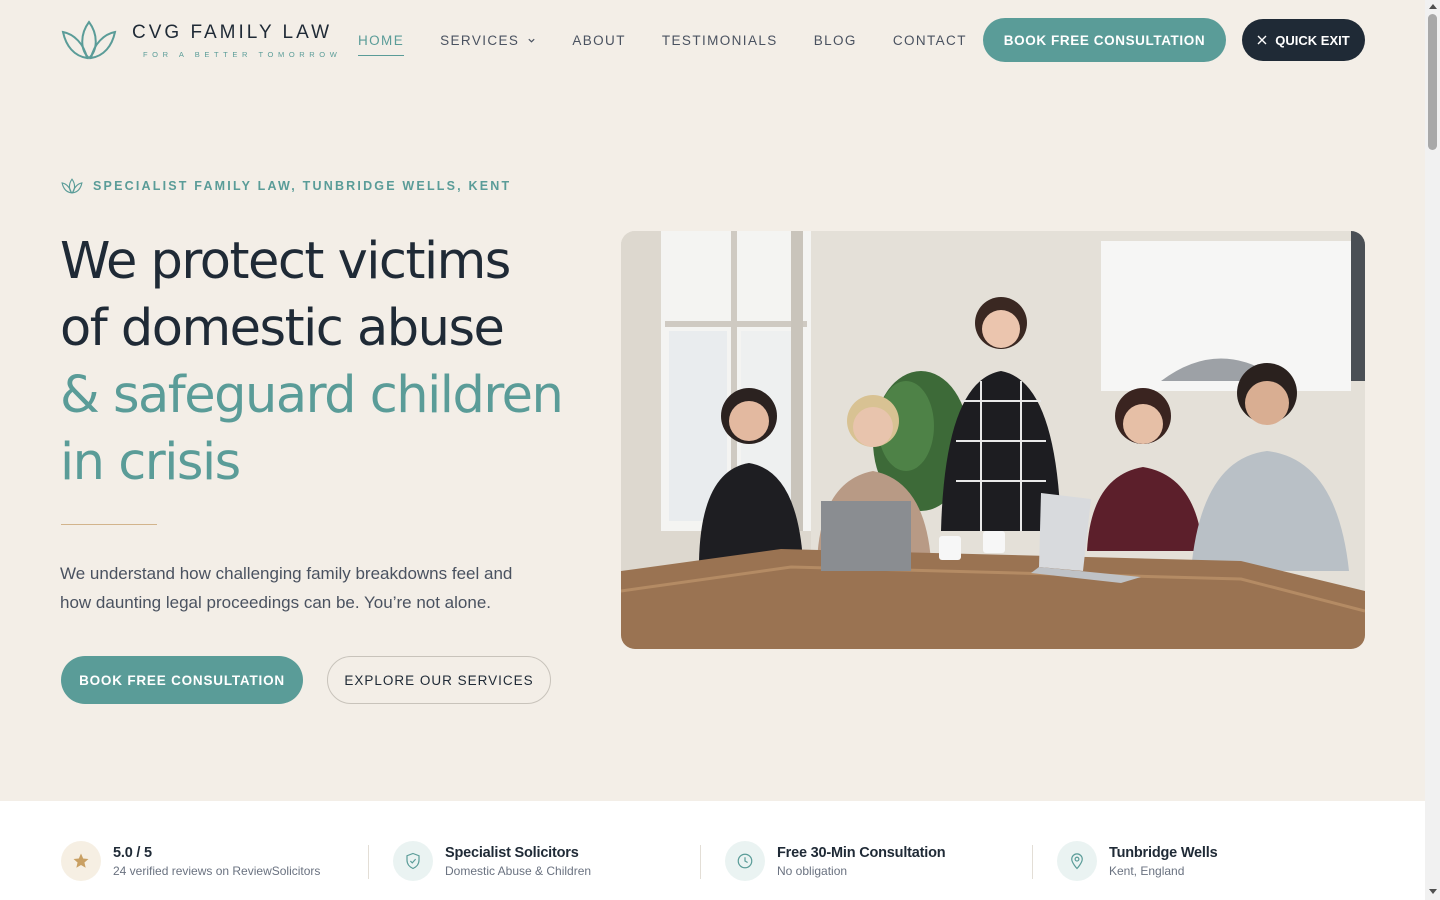  I want to click on explore-services-button: EXPLORE OUR SERVICES, so click(439, 680).